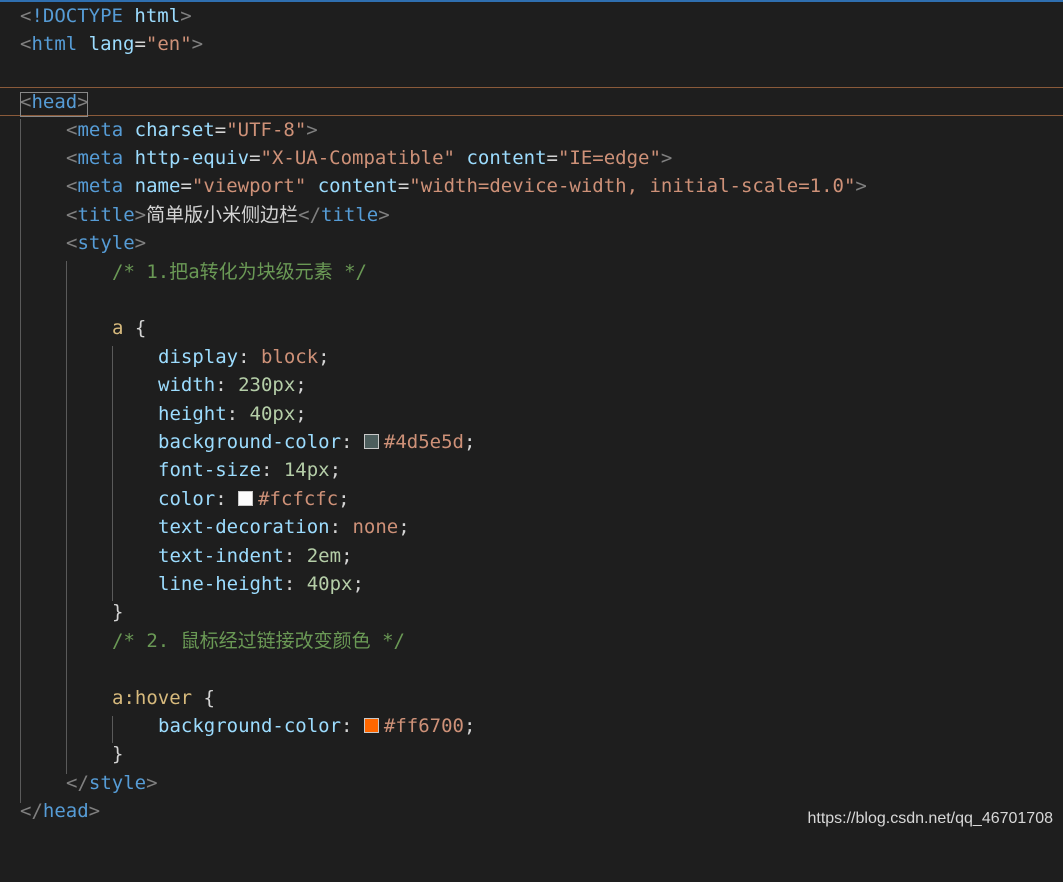 The width and height of the screenshot is (1063, 882). Describe the element at coordinates (531, 698) in the screenshot. I see `code-line-25: a:hover {` at that location.